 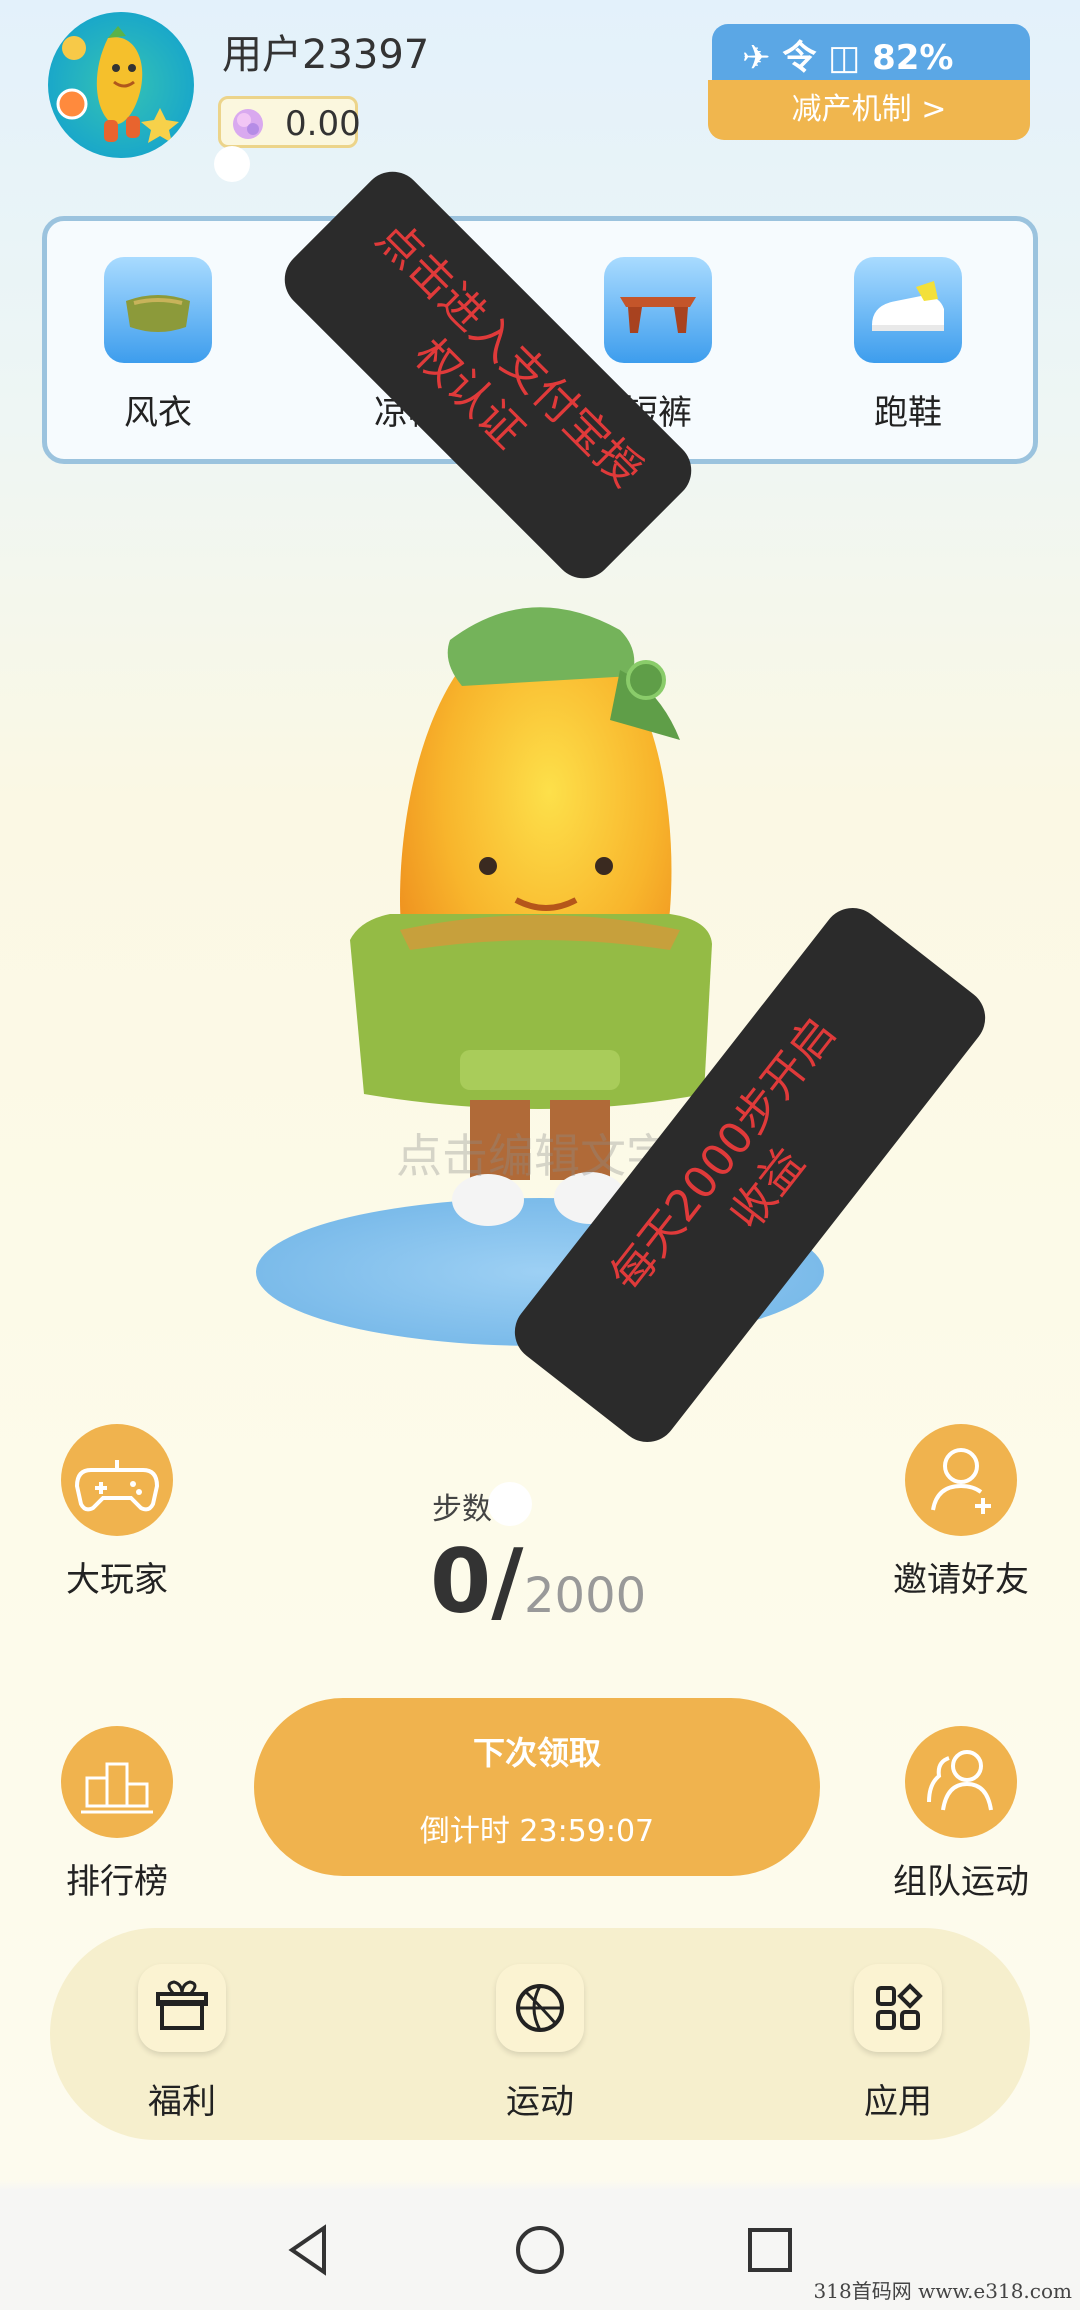 I want to click on back-icon, so click(x=310, y=2250).